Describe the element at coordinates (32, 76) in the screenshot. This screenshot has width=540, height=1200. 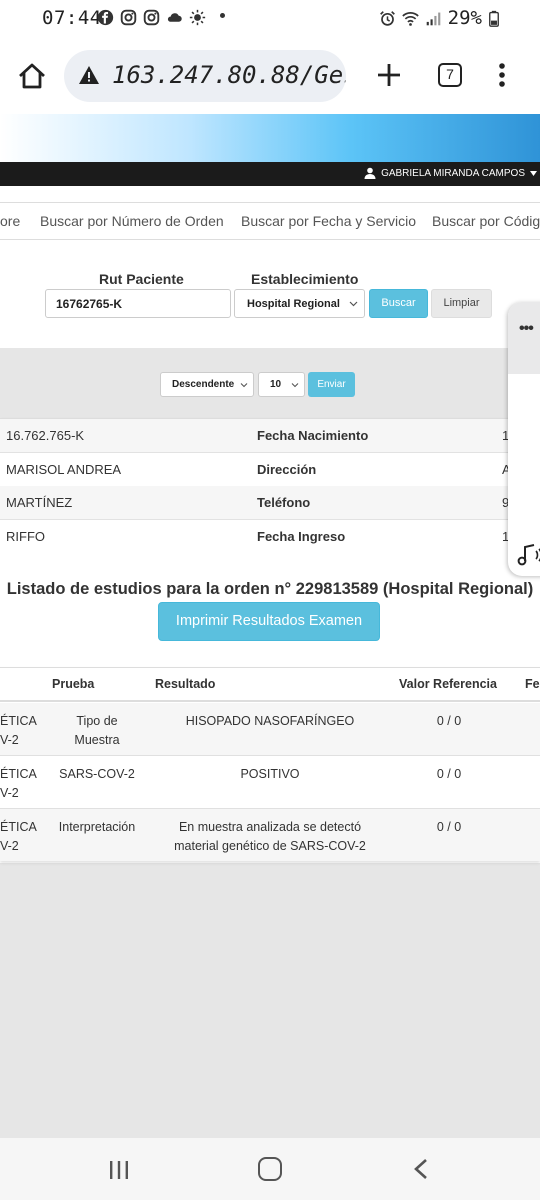
I see `home-icon` at that location.